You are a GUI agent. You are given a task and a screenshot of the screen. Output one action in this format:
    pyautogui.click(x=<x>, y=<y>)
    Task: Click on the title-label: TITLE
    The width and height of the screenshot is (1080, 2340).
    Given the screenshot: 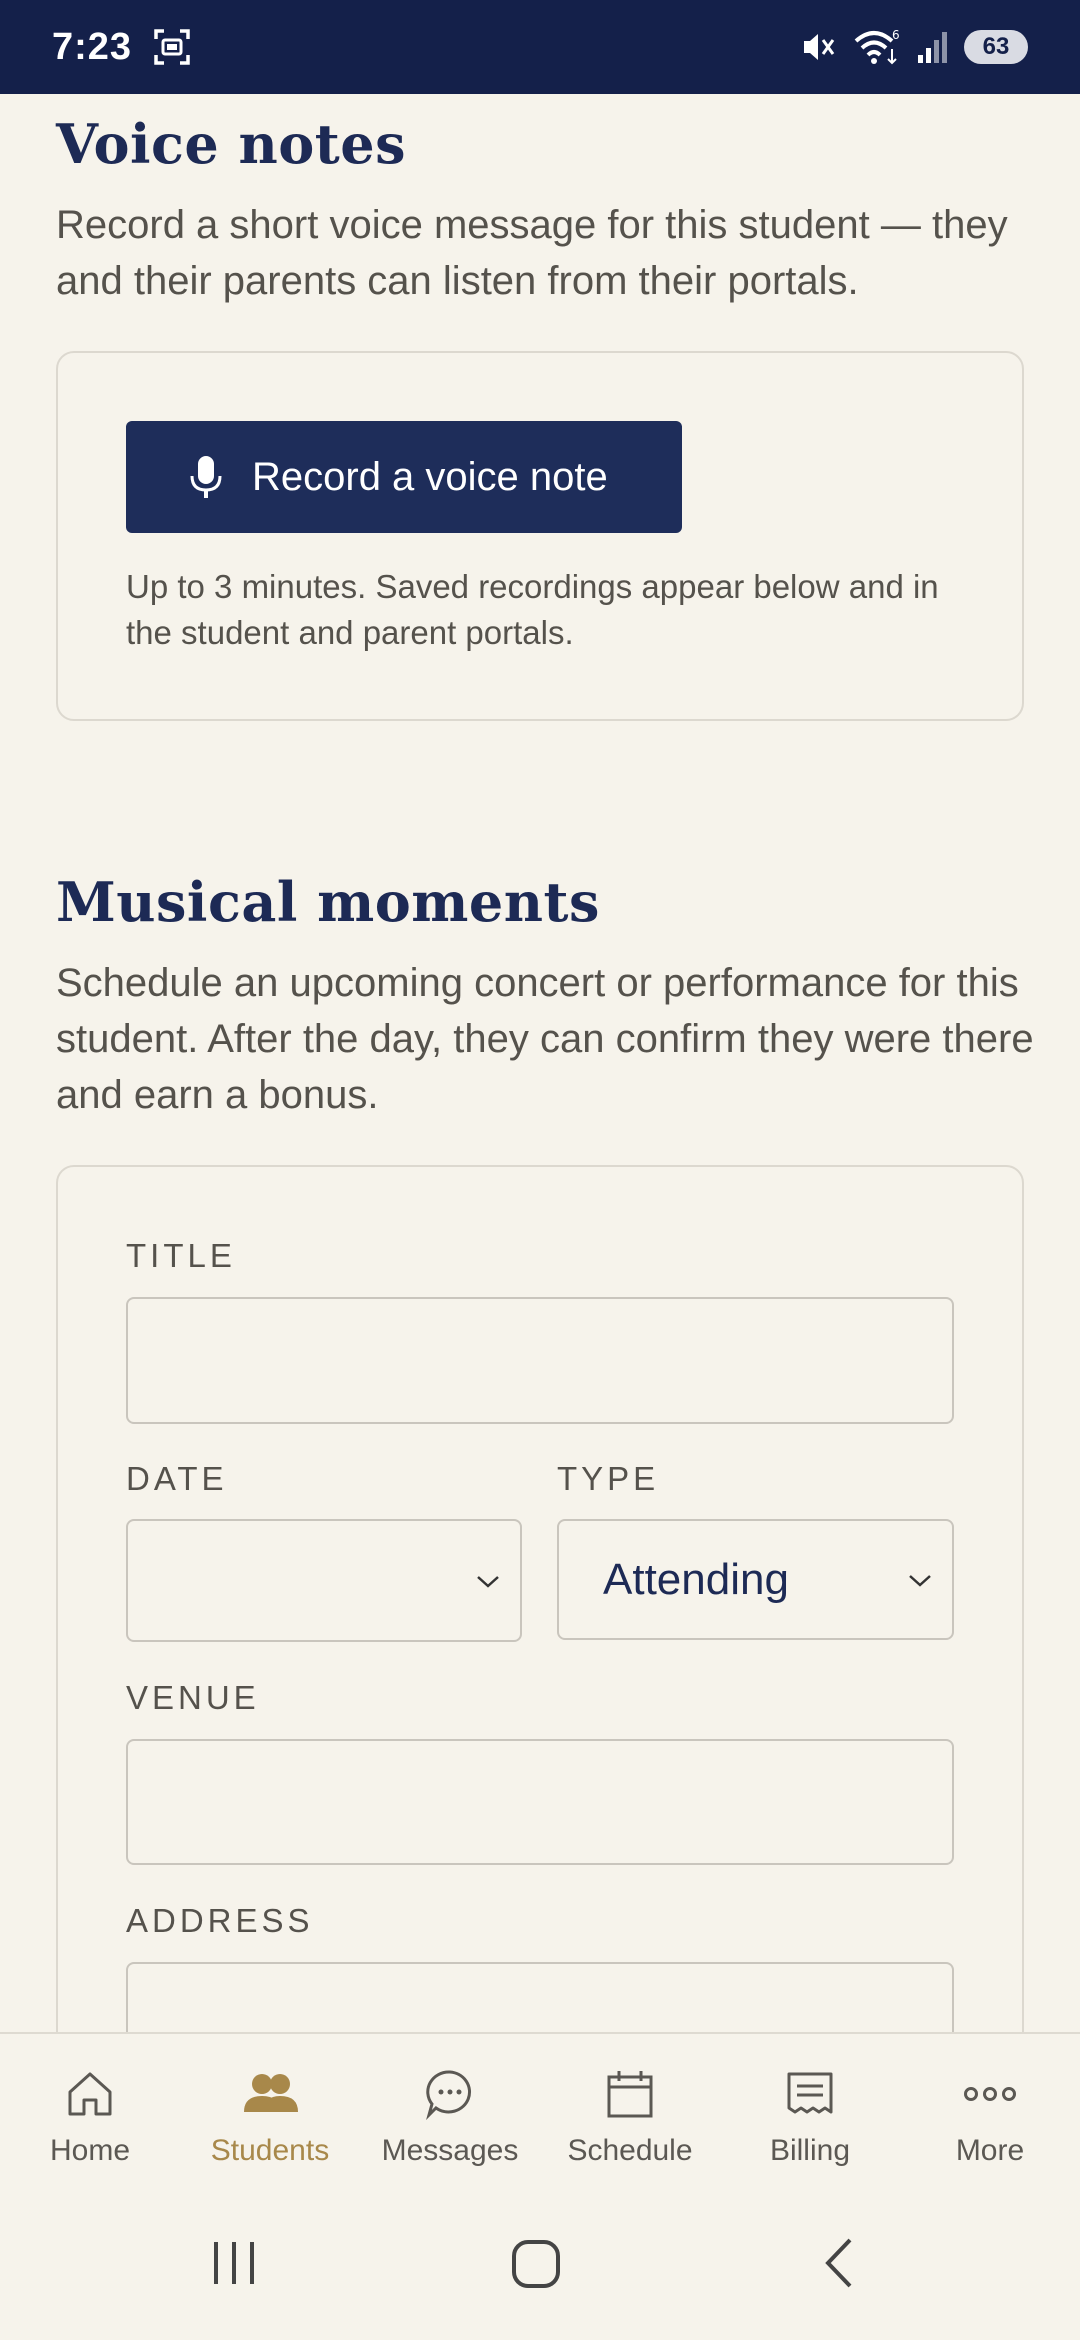 What is the action you would take?
    pyautogui.click(x=181, y=1255)
    